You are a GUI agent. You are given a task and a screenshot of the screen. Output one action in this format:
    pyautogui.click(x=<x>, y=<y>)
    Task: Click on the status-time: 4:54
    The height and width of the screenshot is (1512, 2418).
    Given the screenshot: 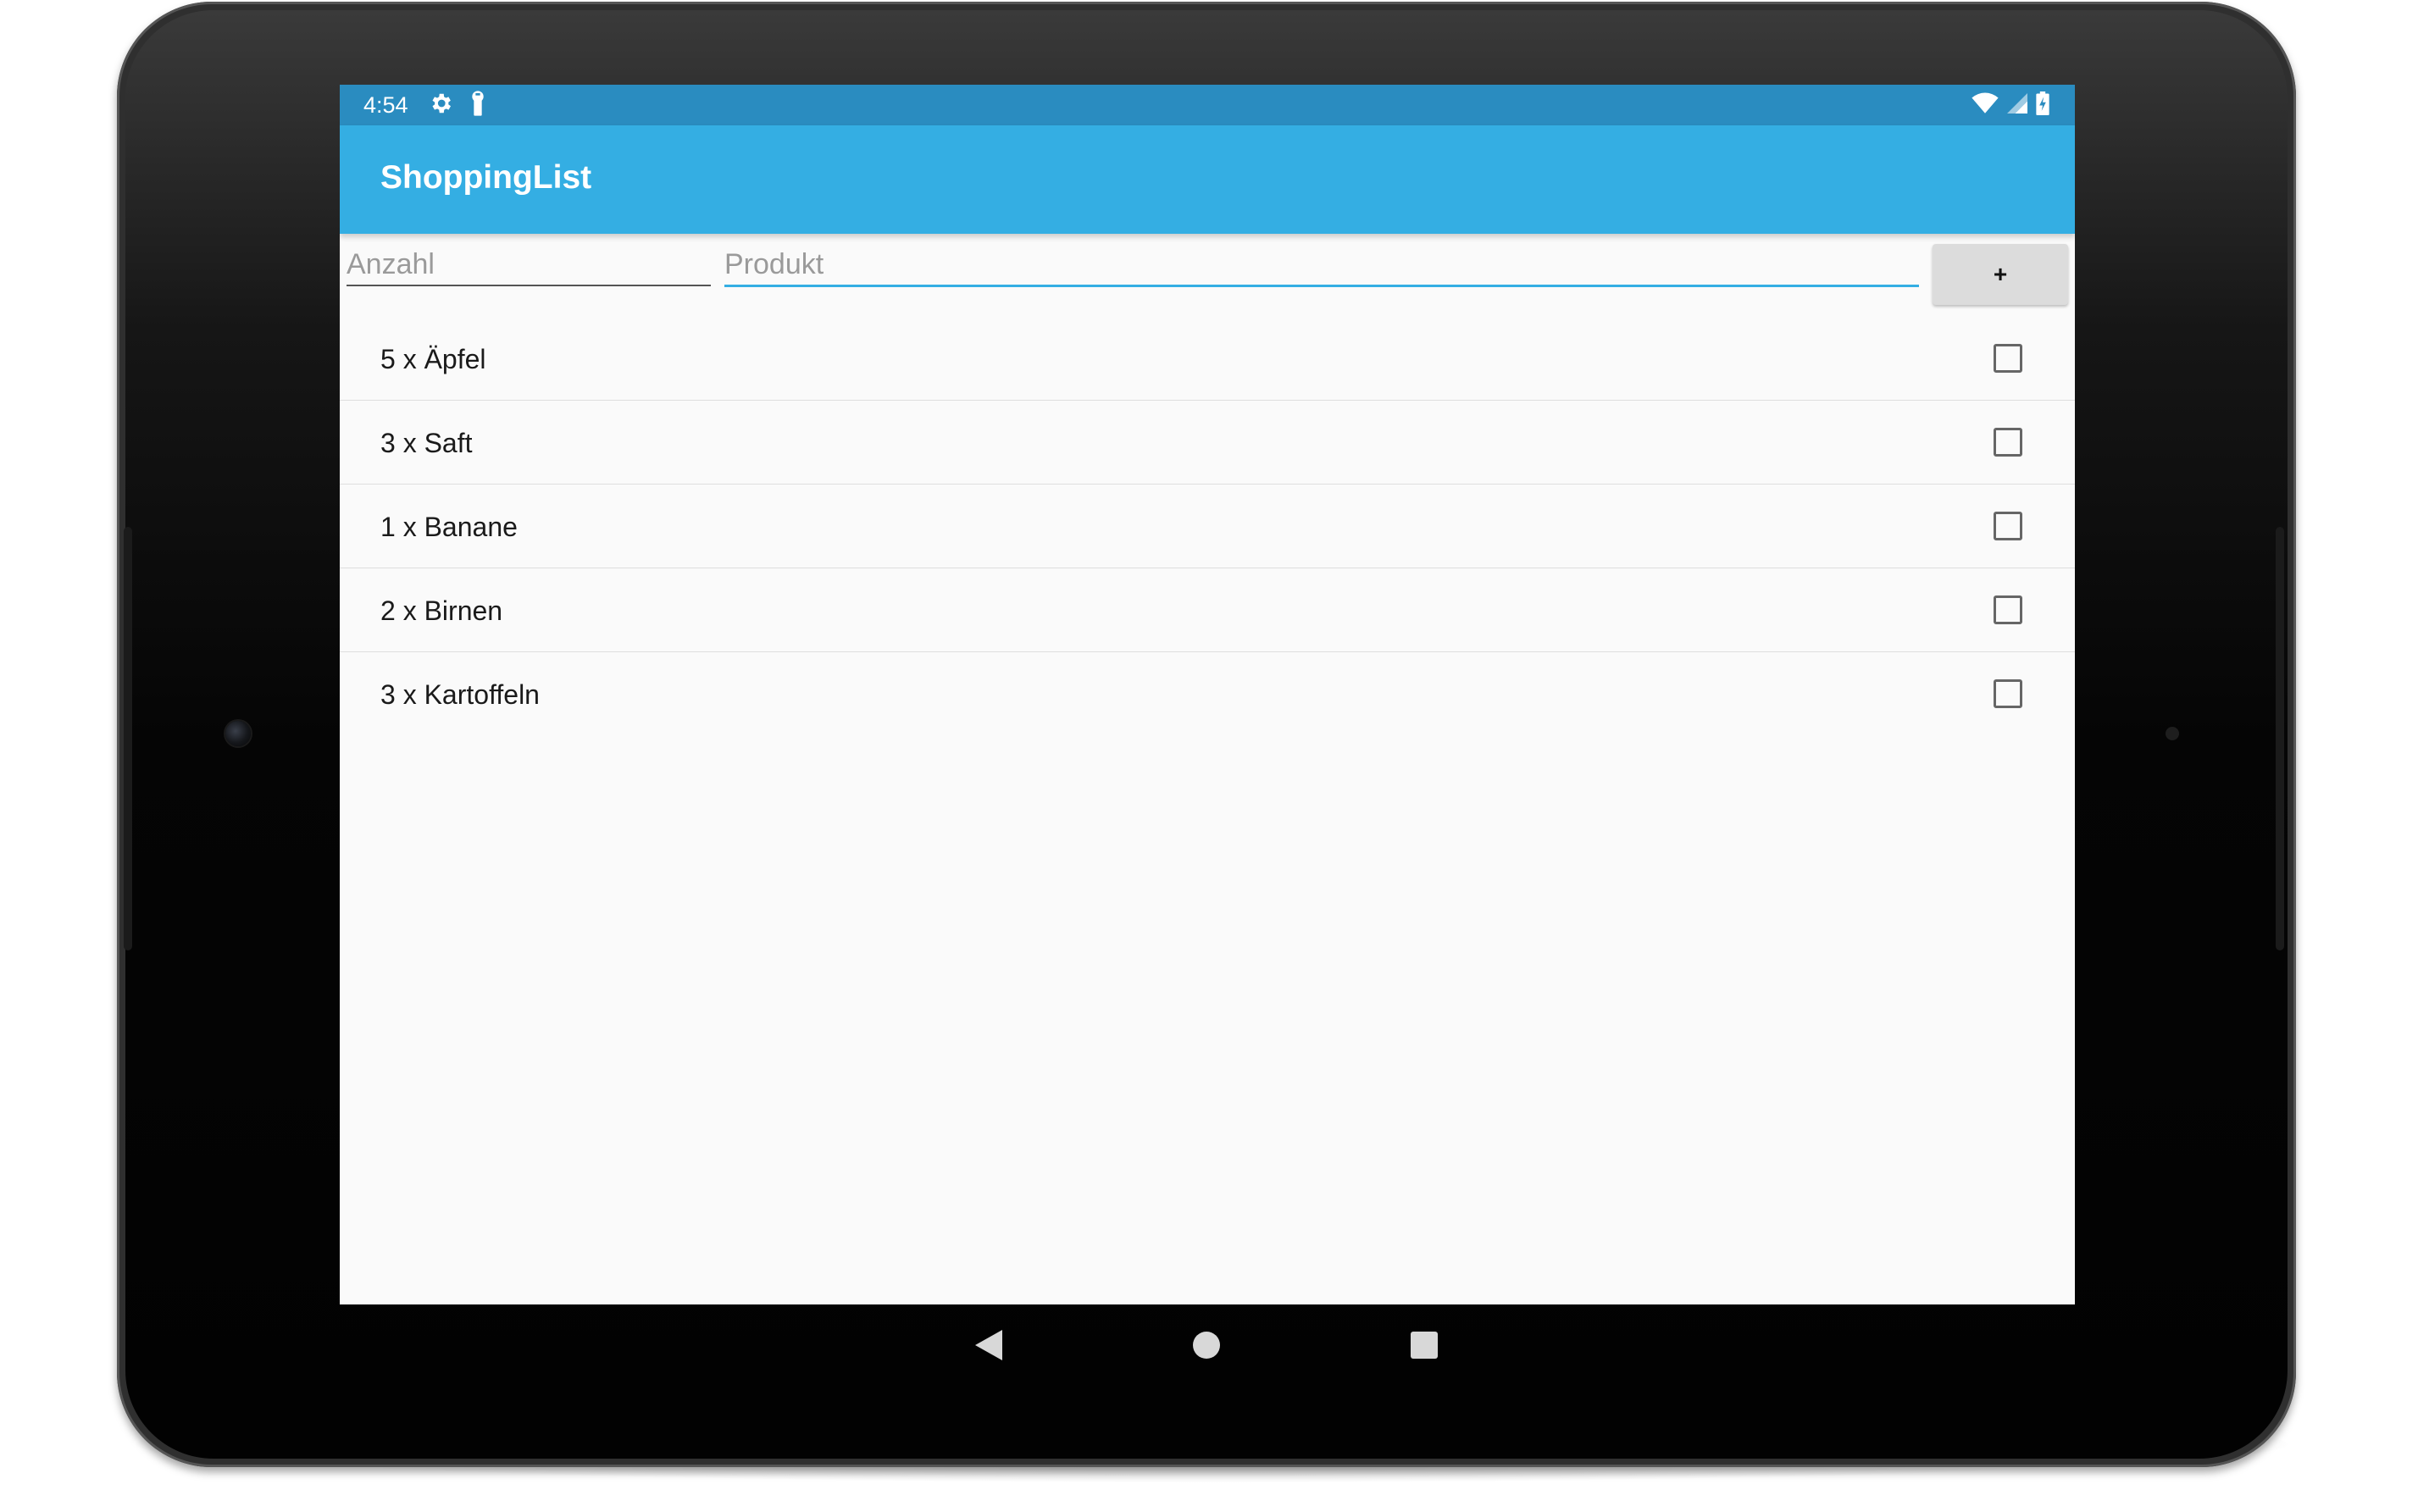 What is the action you would take?
    pyautogui.click(x=385, y=105)
    